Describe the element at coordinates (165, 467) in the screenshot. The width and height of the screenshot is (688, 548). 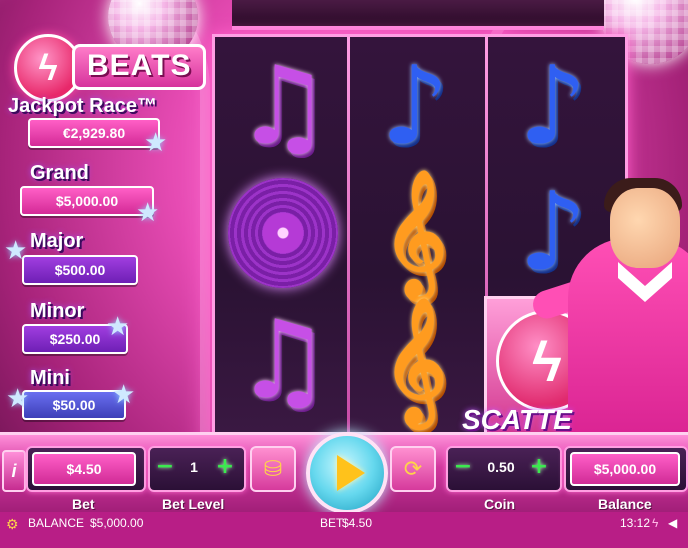
I see `bet-level-minus-button: −` at that location.